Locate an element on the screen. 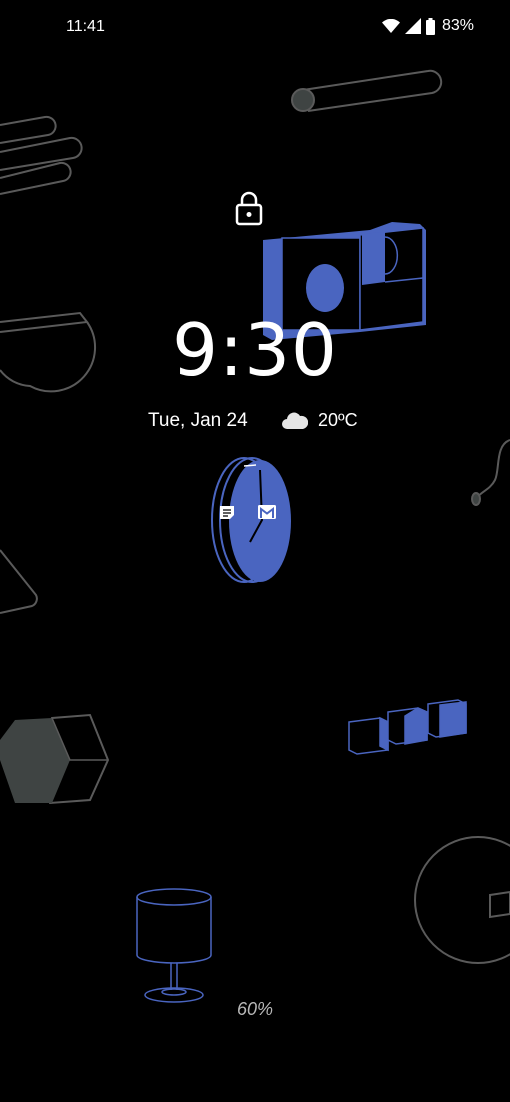 The width and height of the screenshot is (510, 1102). battery-icon is located at coordinates (430, 26).